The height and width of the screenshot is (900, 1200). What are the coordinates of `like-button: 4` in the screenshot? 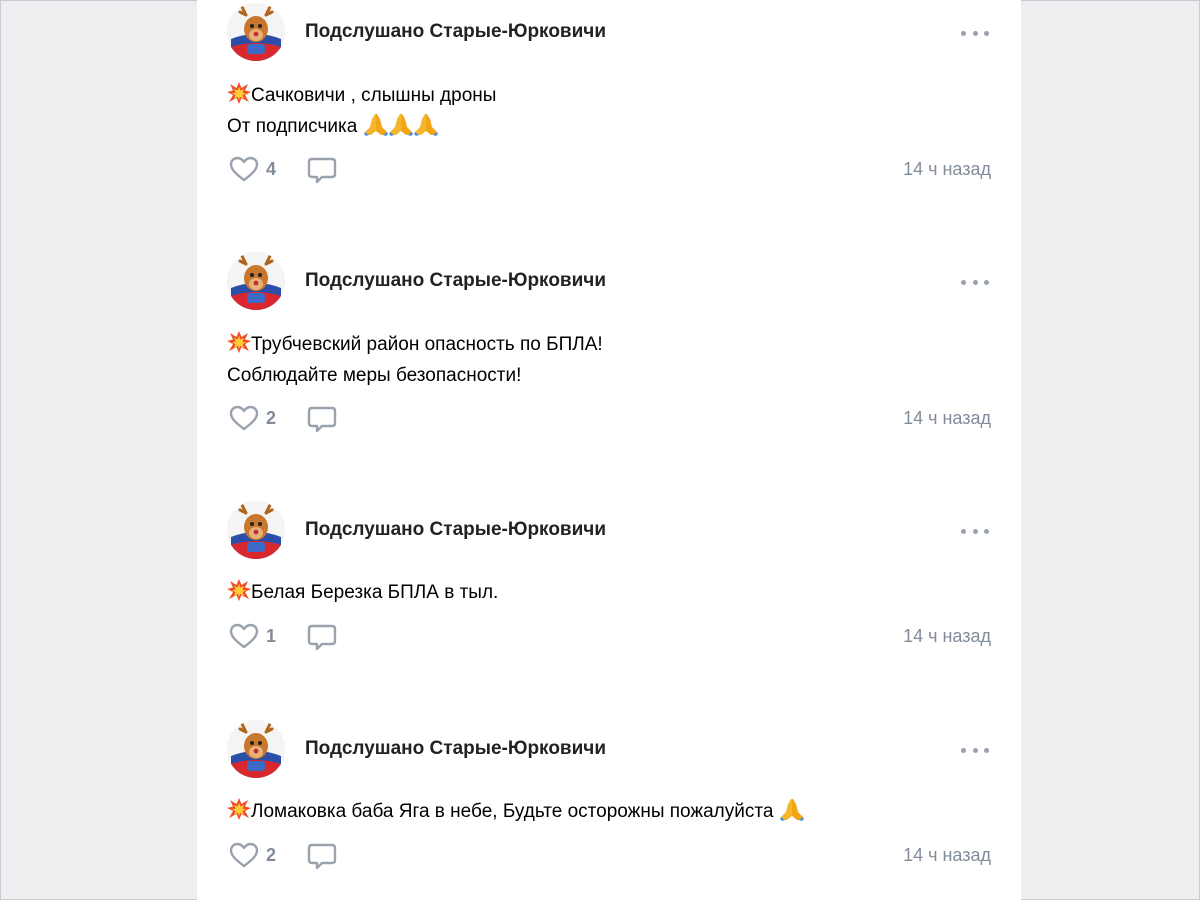 It's located at (252, 169).